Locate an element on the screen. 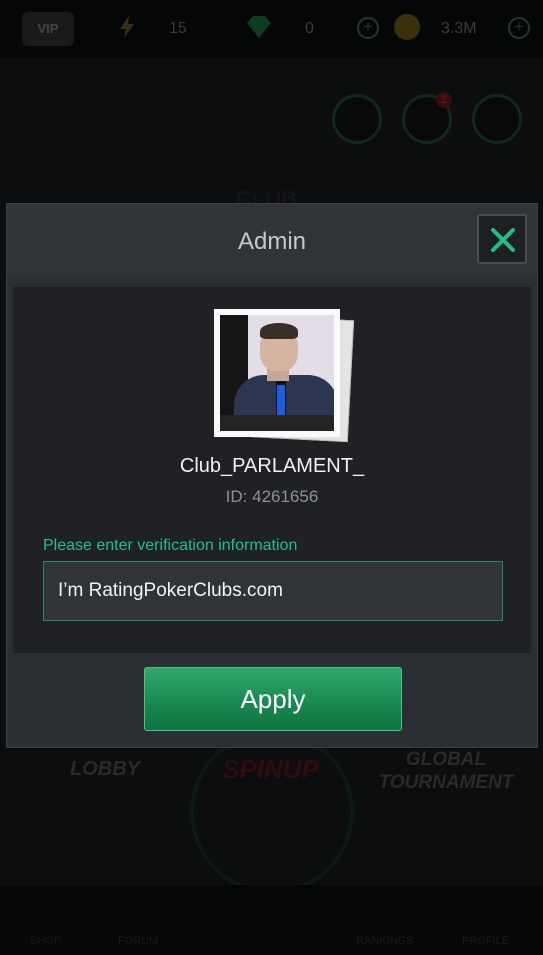 Image resolution: width=543 pixels, height=955 pixels. dialog-header: Admin is located at coordinates (272, 240).